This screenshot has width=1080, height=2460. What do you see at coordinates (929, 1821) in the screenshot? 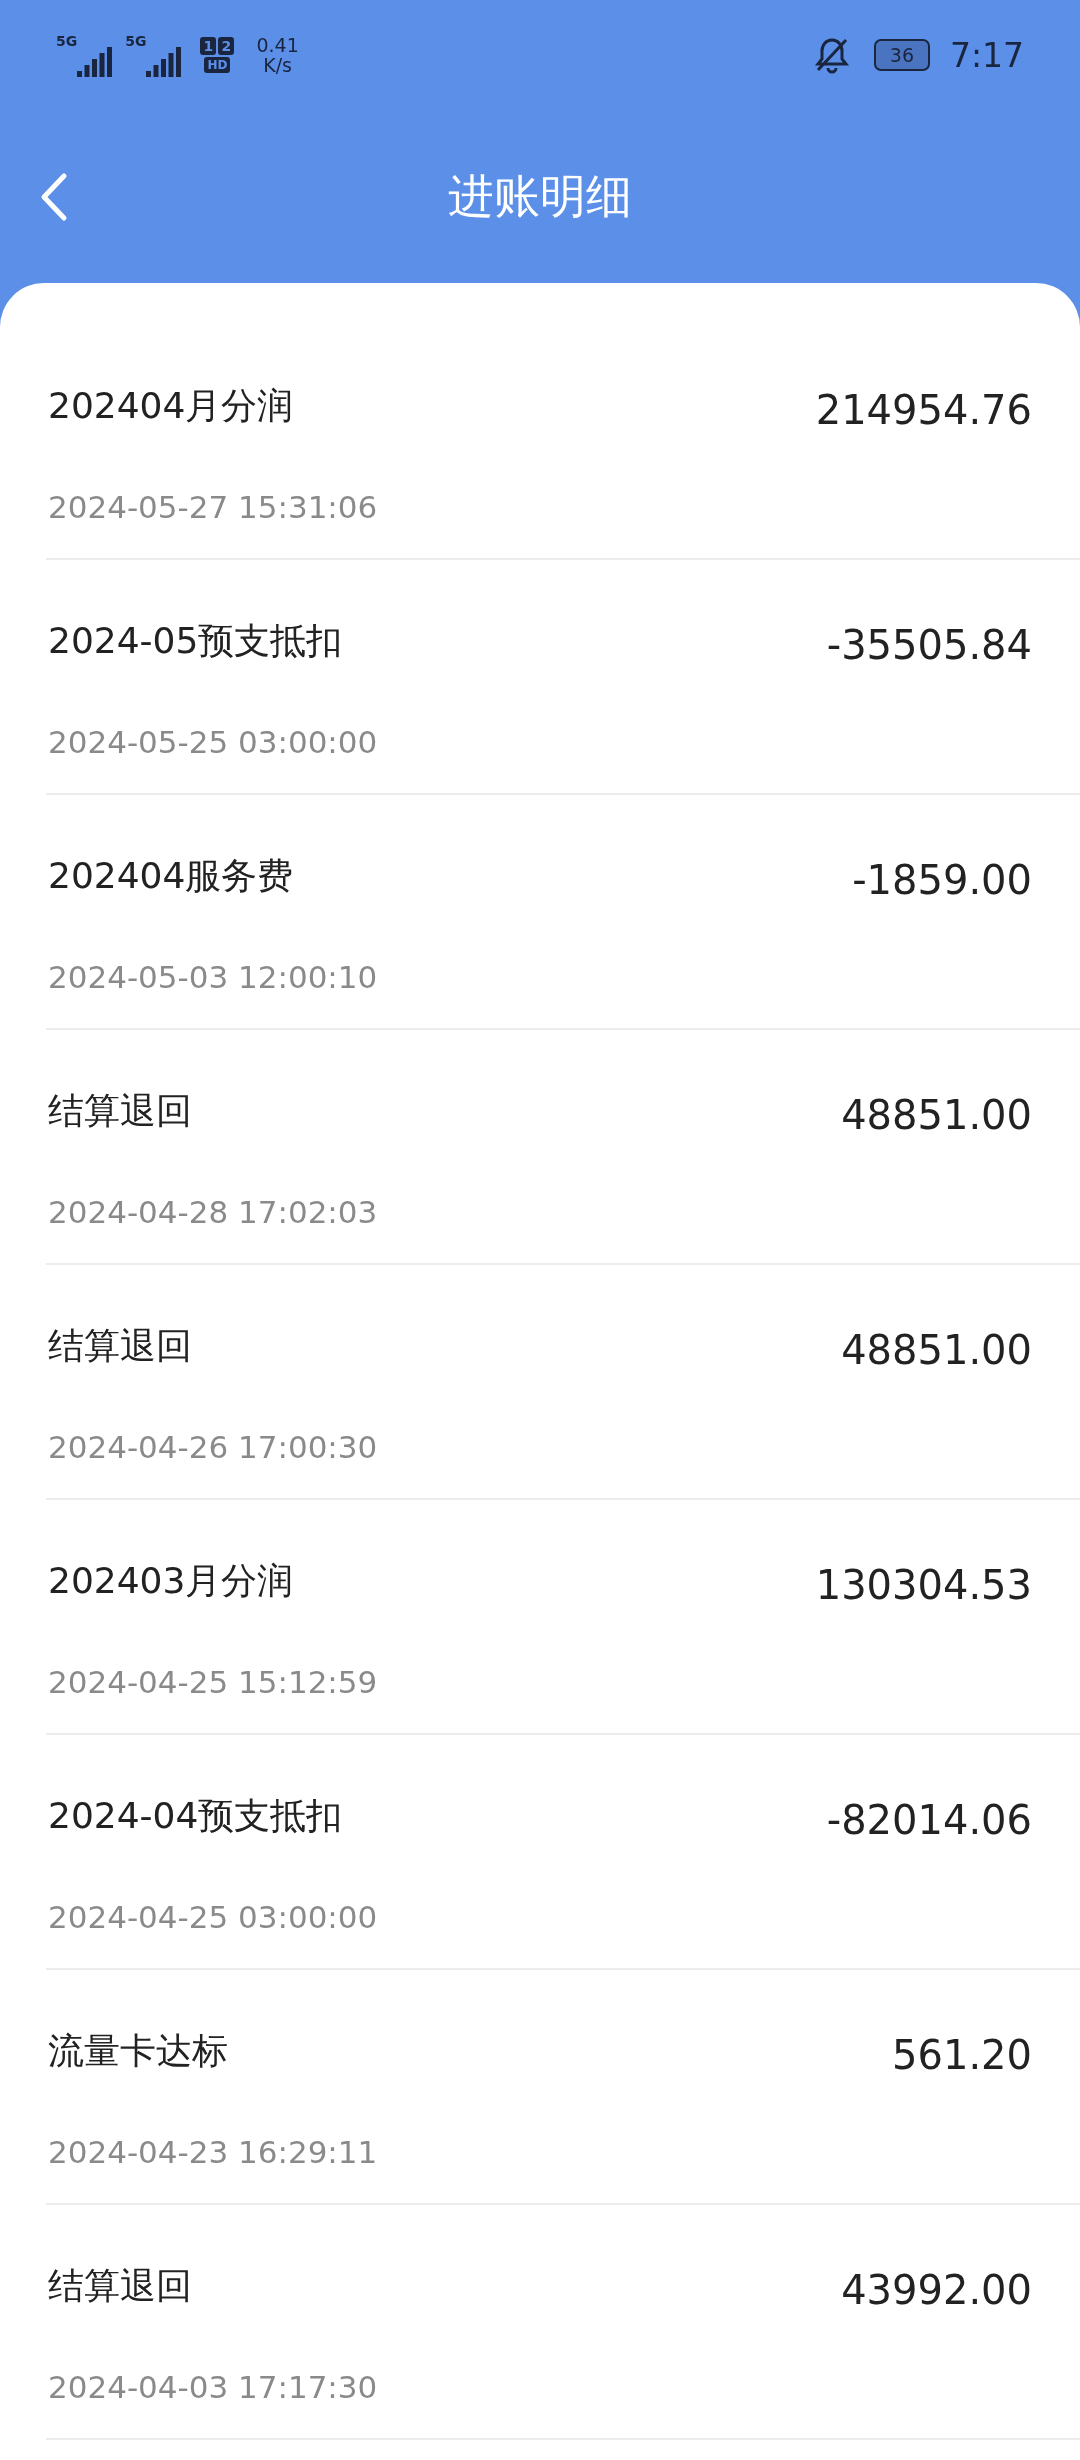
I see `entry-amount: -82014.06` at bounding box center [929, 1821].